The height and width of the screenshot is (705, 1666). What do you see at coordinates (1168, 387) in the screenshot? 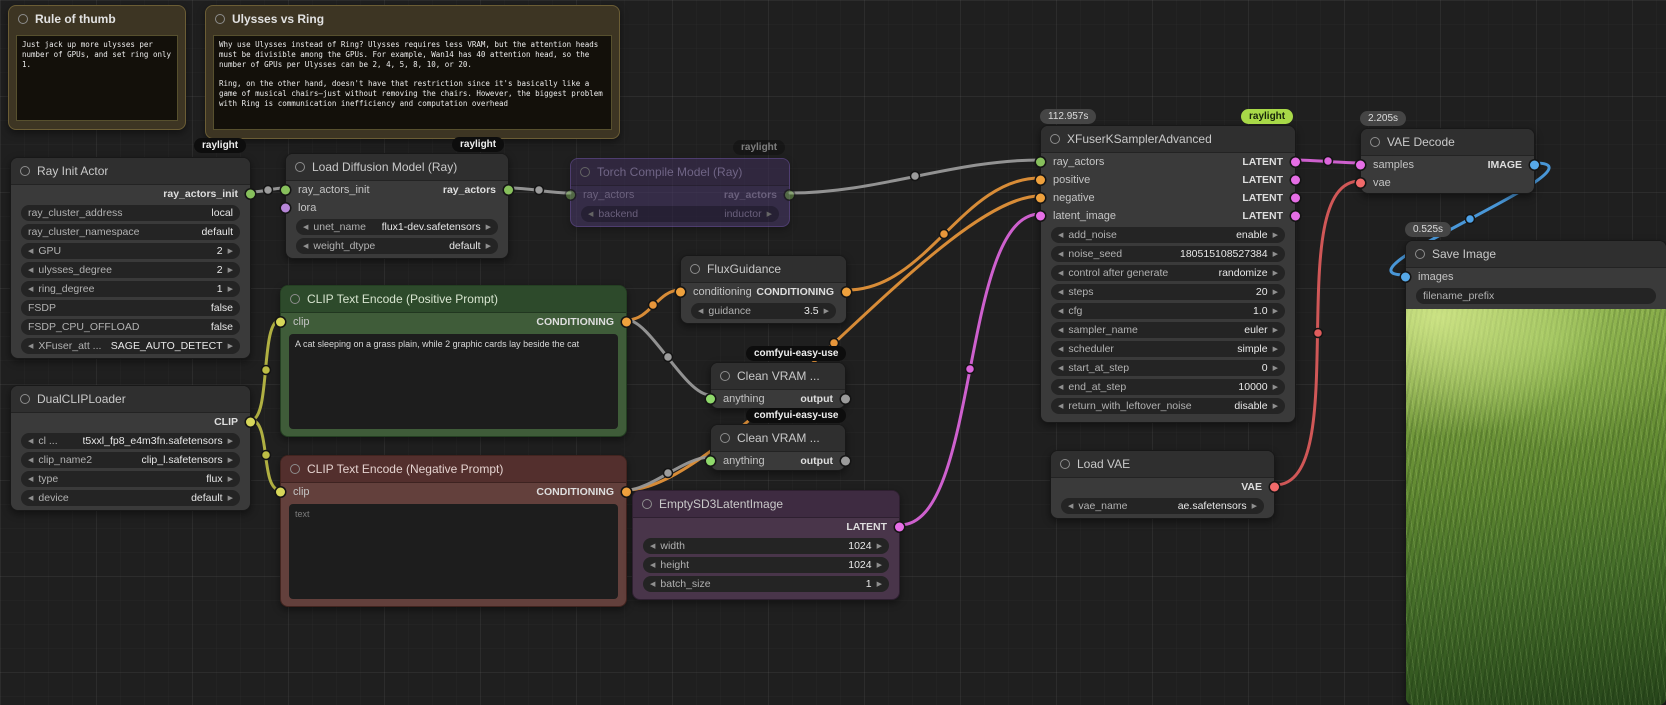
I see `widget-end-at-step: ◀ end_at_step 10000 ▶` at bounding box center [1168, 387].